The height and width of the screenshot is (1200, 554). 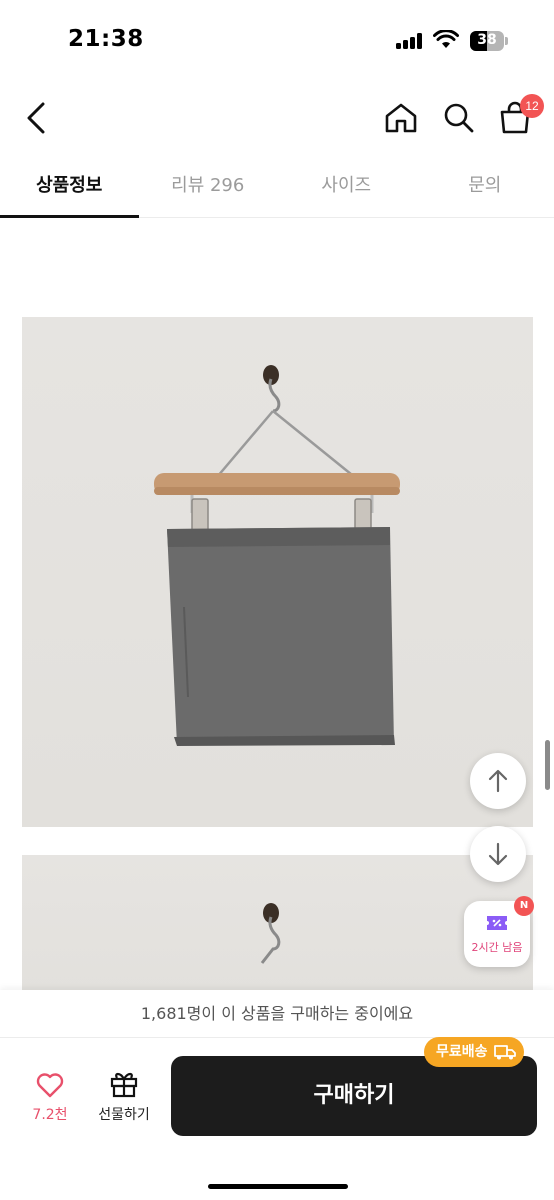 I want to click on arrow-up-icon, so click(x=498, y=781).